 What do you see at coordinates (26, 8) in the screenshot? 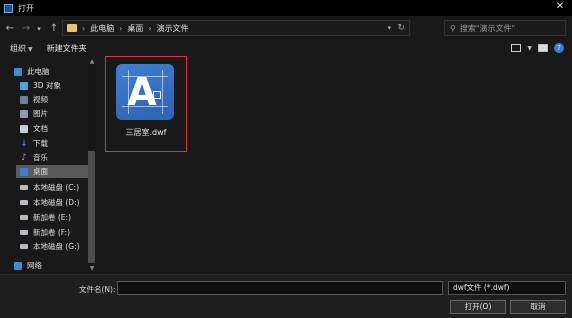
I see `window-title: 打开` at bounding box center [26, 8].